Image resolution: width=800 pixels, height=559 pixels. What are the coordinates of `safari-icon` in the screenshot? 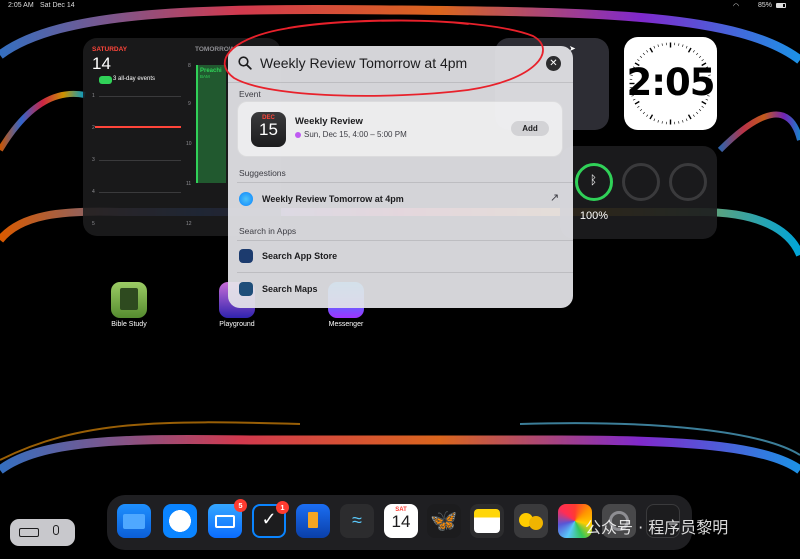 It's located at (246, 199).